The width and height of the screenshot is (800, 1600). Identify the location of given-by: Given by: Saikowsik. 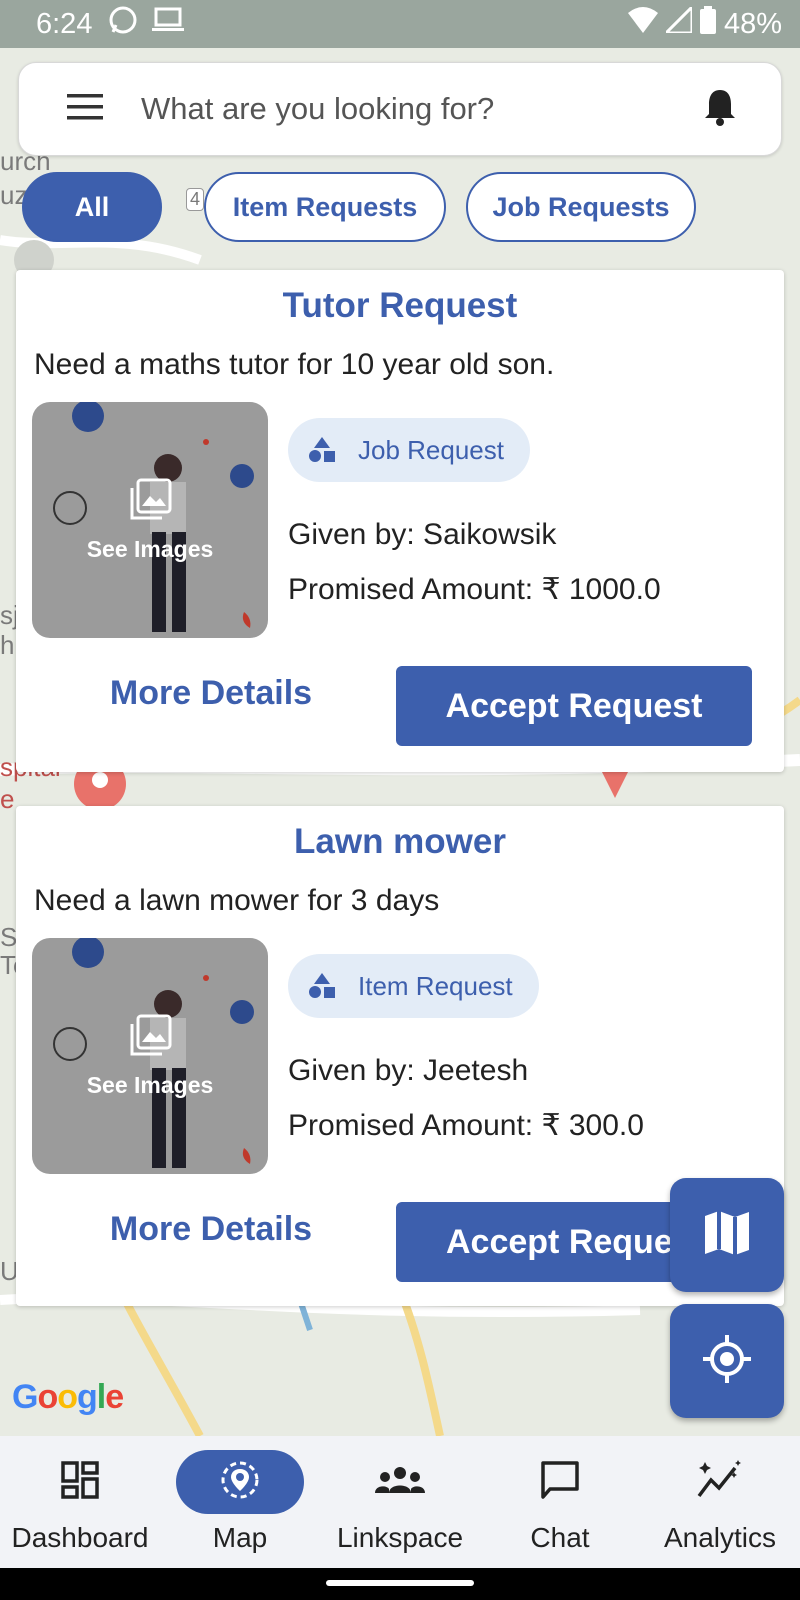
(422, 534).